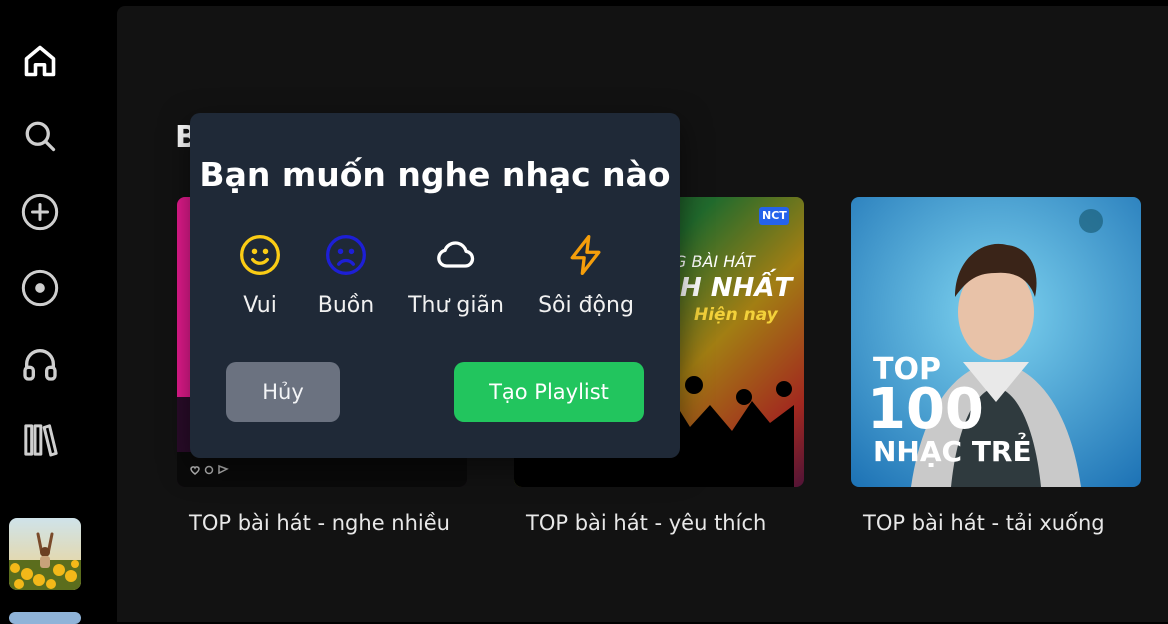 Image resolution: width=1168 pixels, height=624 pixels. Describe the element at coordinates (40, 61) in the screenshot. I see `home-icon` at that location.